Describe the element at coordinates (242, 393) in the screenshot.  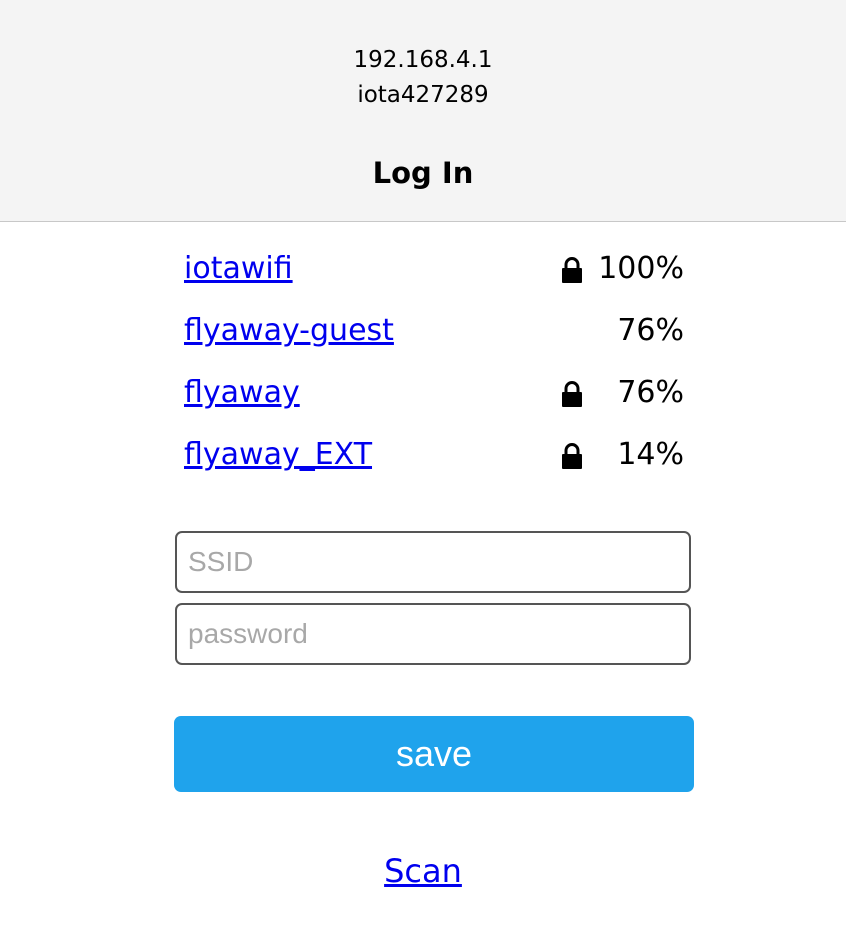
I see `network-link: flyaway` at that location.